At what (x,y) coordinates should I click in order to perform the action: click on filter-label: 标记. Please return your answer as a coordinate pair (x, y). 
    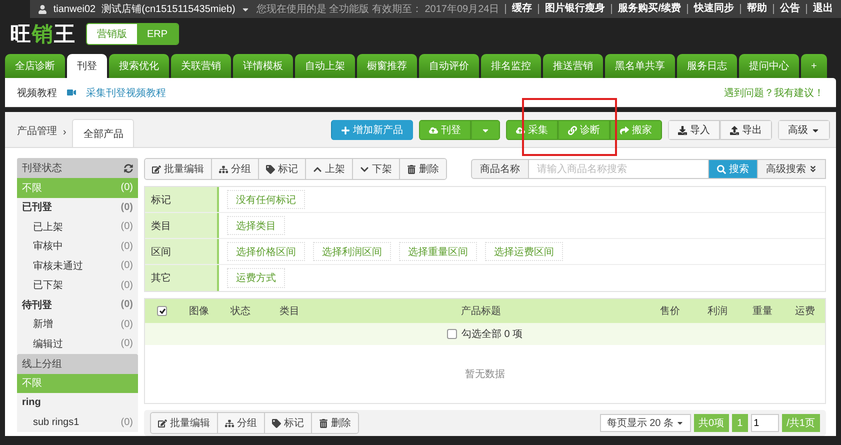
    Looking at the image, I should click on (182, 199).